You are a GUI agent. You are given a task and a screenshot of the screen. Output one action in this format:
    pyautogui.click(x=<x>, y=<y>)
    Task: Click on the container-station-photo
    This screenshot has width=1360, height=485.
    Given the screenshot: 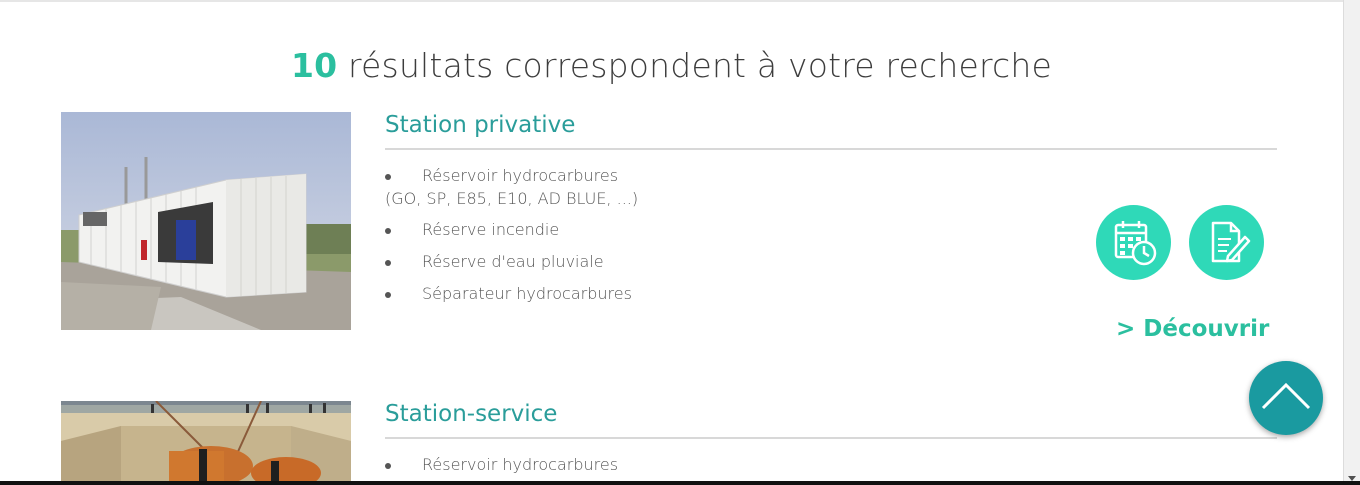 What is the action you would take?
    pyautogui.click(x=206, y=221)
    